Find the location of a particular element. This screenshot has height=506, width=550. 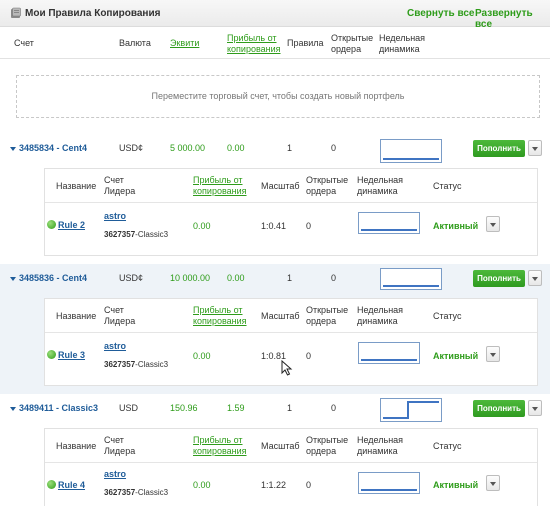

mouse-cursor-icon is located at coordinates (287, 368).